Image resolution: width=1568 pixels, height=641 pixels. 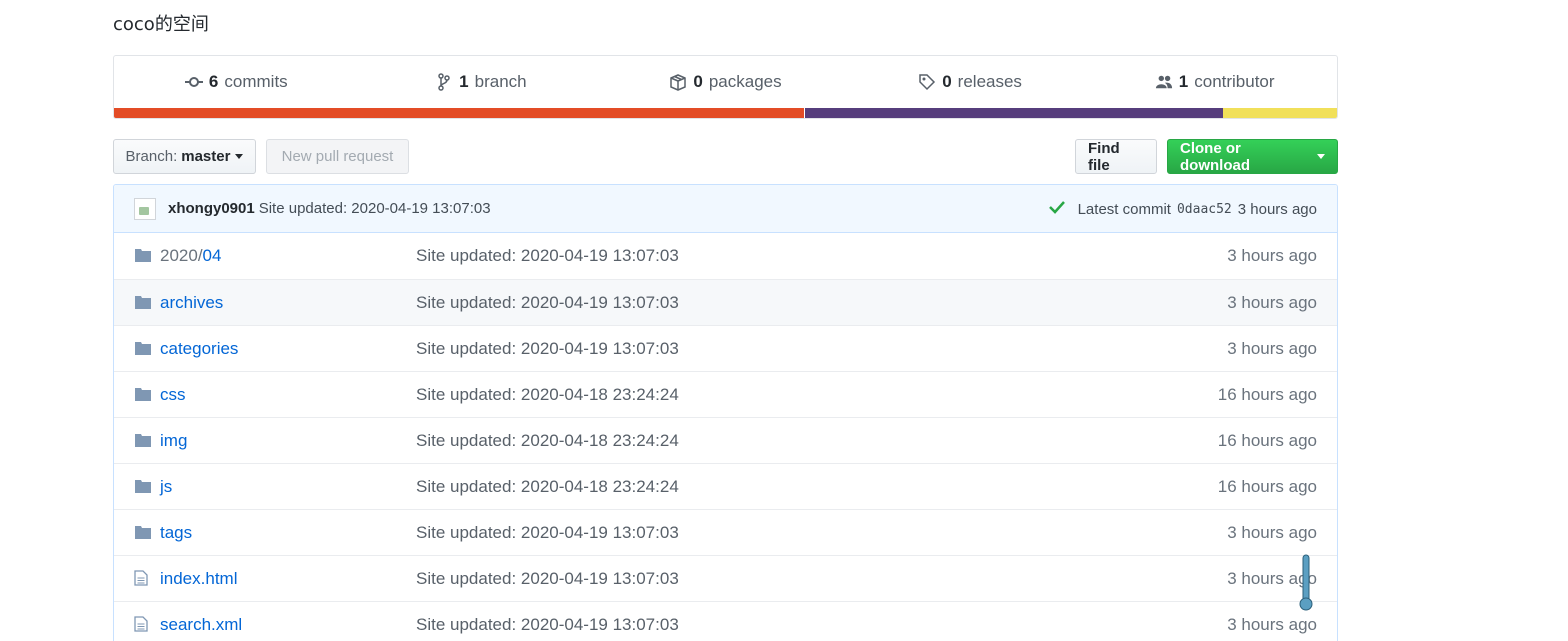 I want to click on package-icon, so click(x=678, y=82).